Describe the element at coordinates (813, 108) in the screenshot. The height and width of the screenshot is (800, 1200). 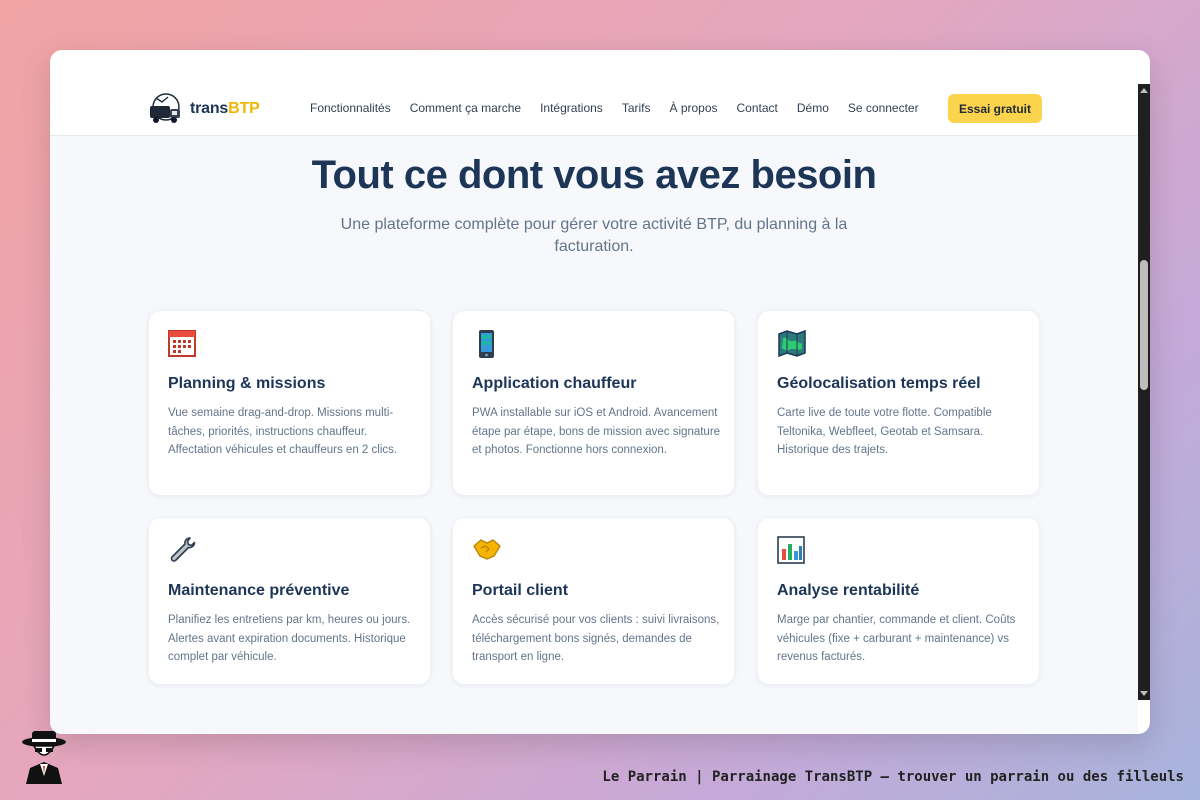
I see `nav-link-demo: Démo` at that location.